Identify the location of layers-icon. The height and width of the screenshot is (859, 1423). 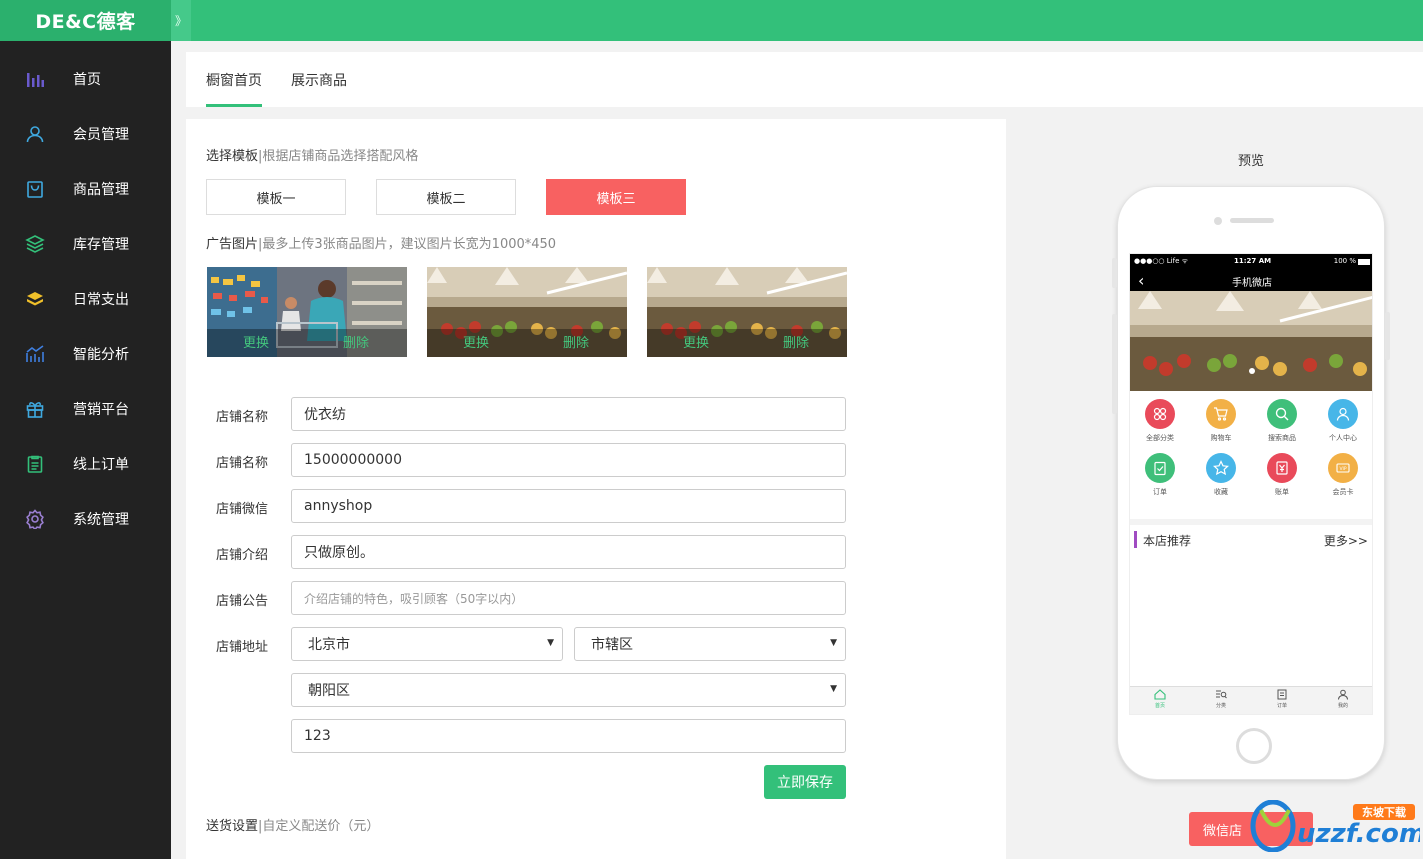
(35, 244).